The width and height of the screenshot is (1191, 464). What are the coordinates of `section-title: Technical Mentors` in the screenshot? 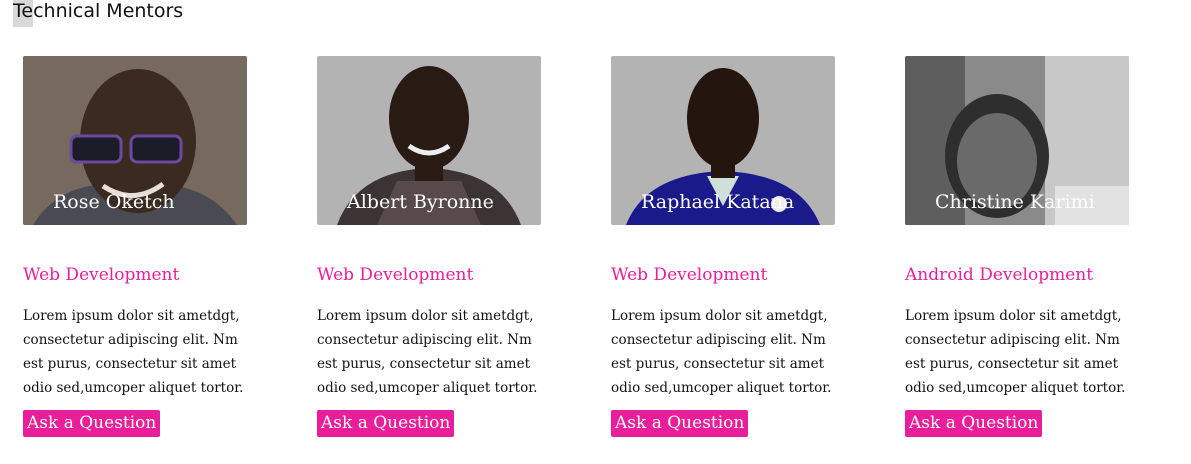 It's located at (98, 13).